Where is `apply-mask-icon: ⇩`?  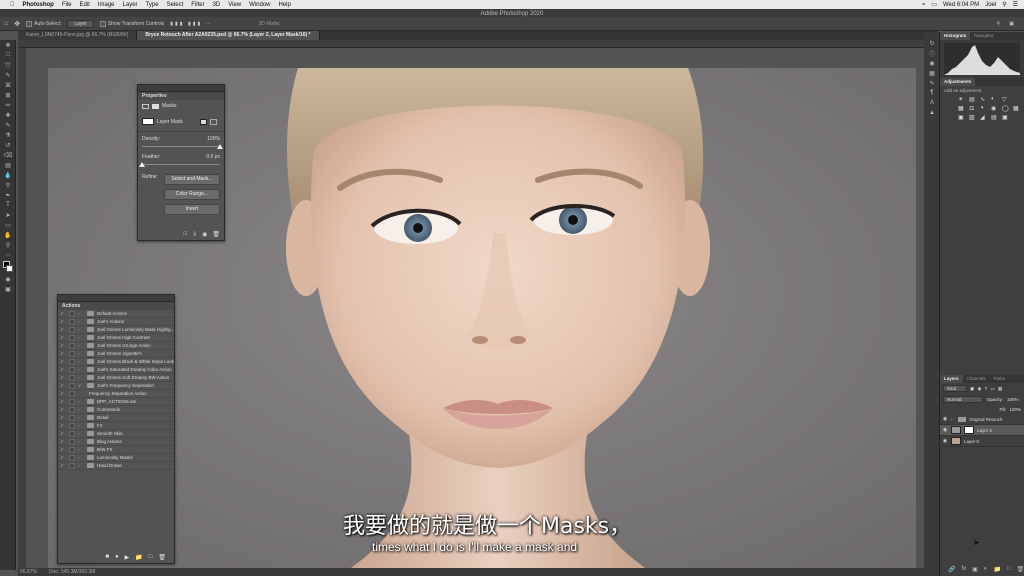 apply-mask-icon: ⇩ is located at coordinates (194, 234).